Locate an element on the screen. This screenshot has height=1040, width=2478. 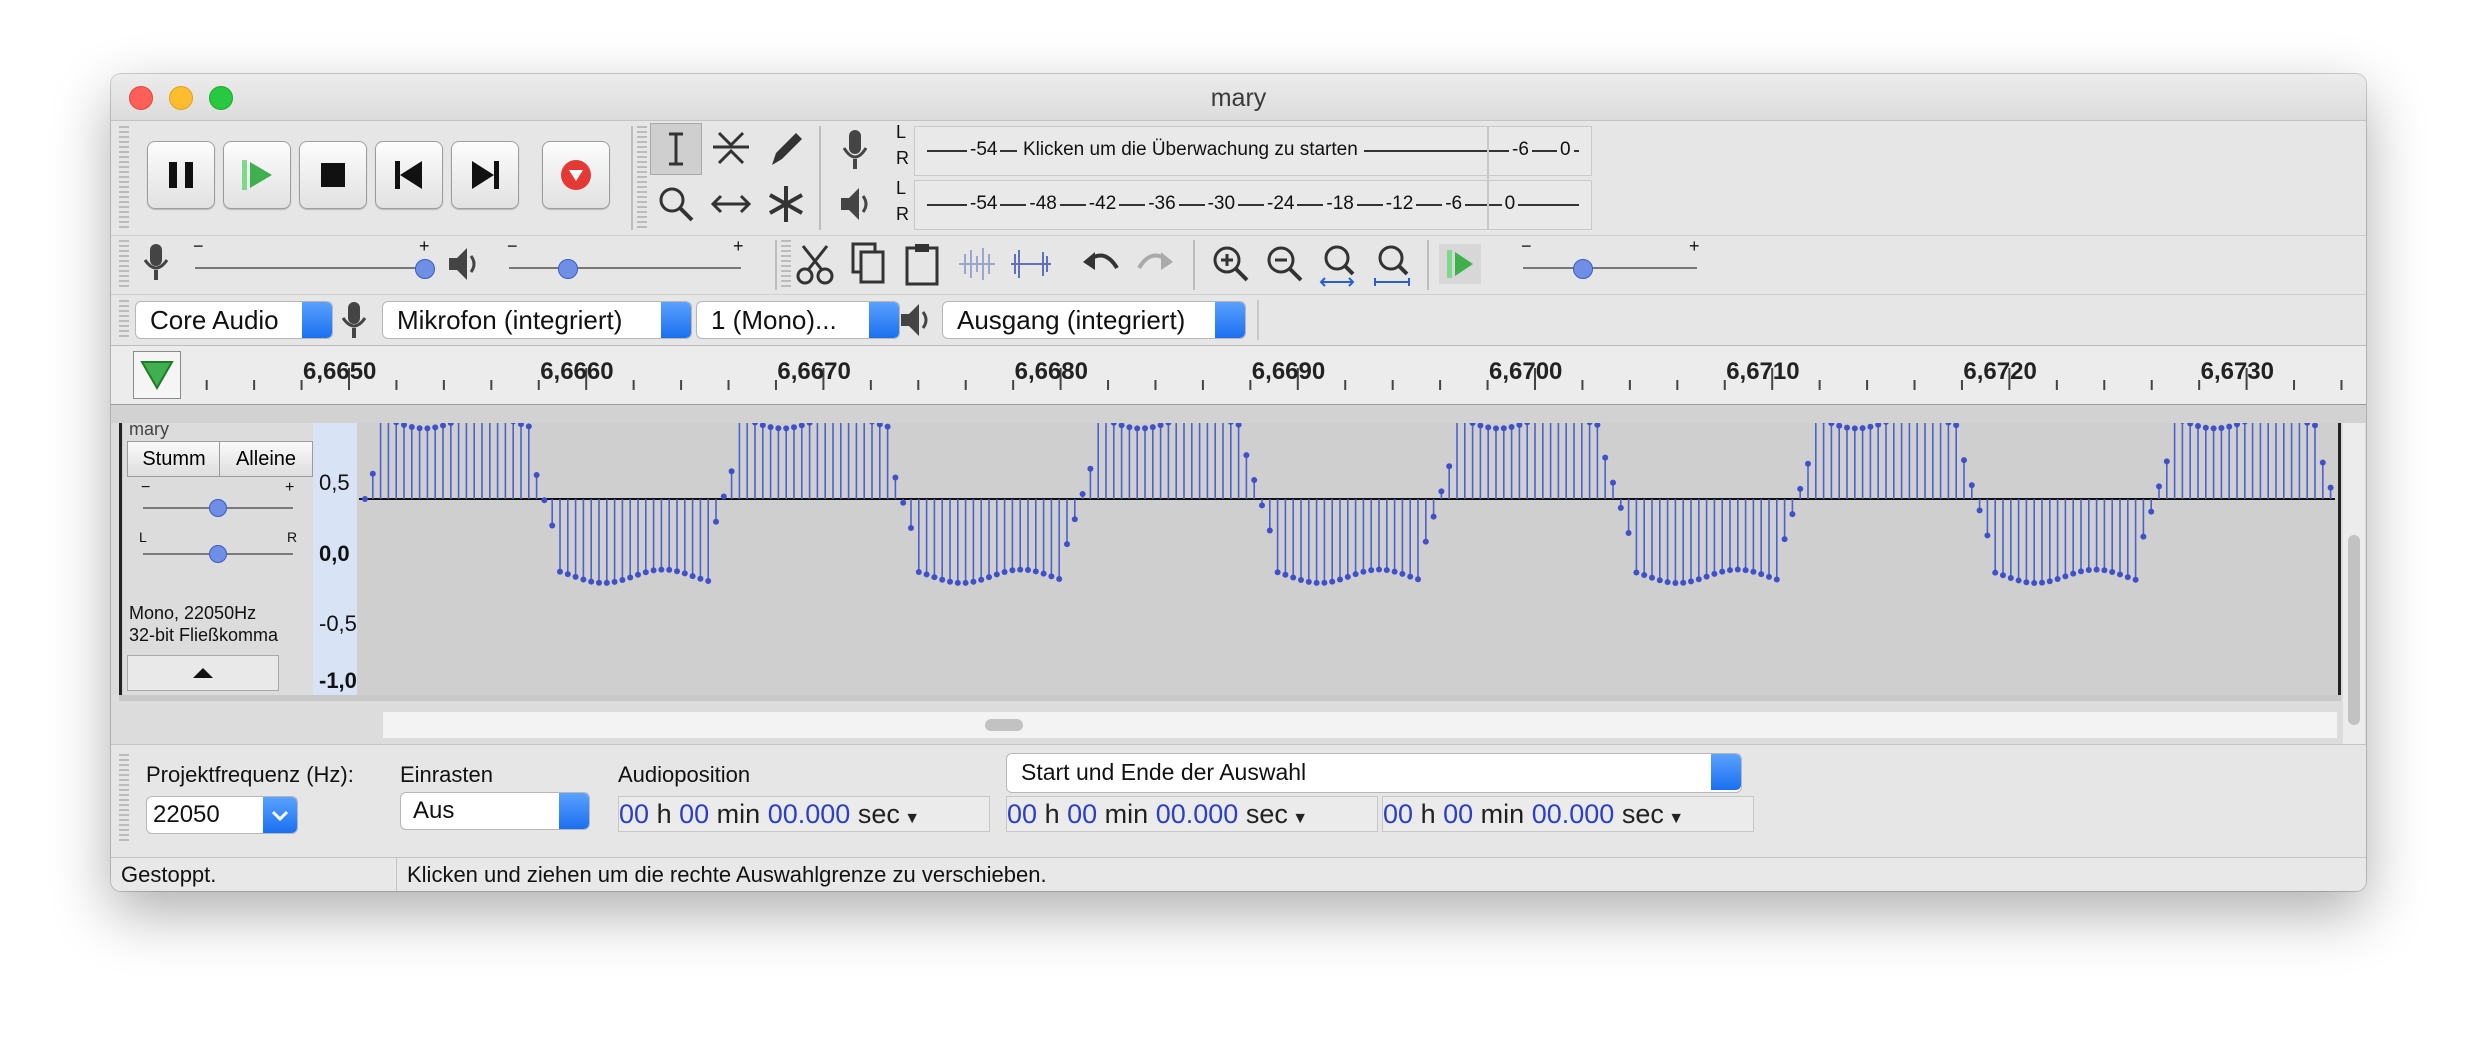
selection-start-time: 00 h 00 min 00.000 sec ▼ is located at coordinates (1192, 814).